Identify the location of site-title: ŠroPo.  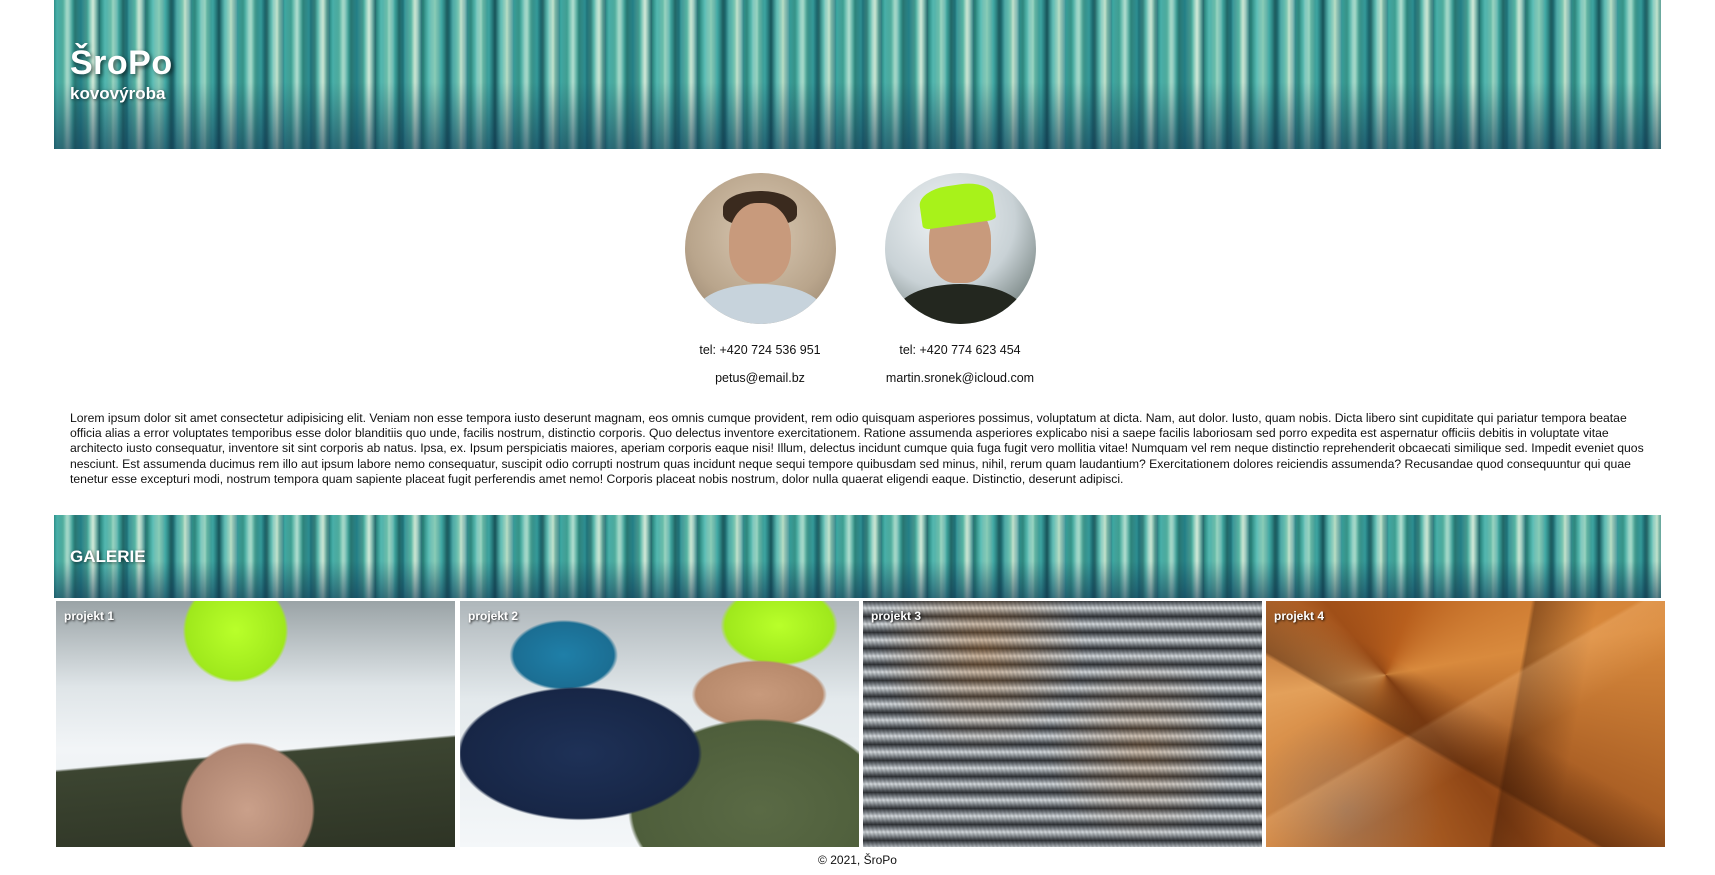
(121, 63).